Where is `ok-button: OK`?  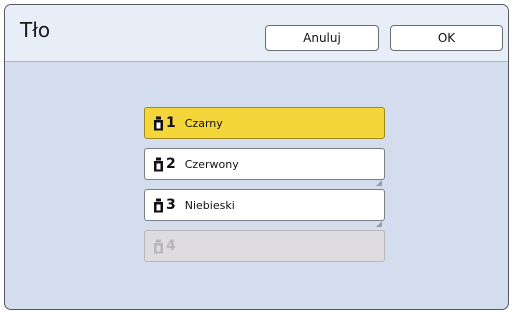 ok-button: OK is located at coordinates (446, 38).